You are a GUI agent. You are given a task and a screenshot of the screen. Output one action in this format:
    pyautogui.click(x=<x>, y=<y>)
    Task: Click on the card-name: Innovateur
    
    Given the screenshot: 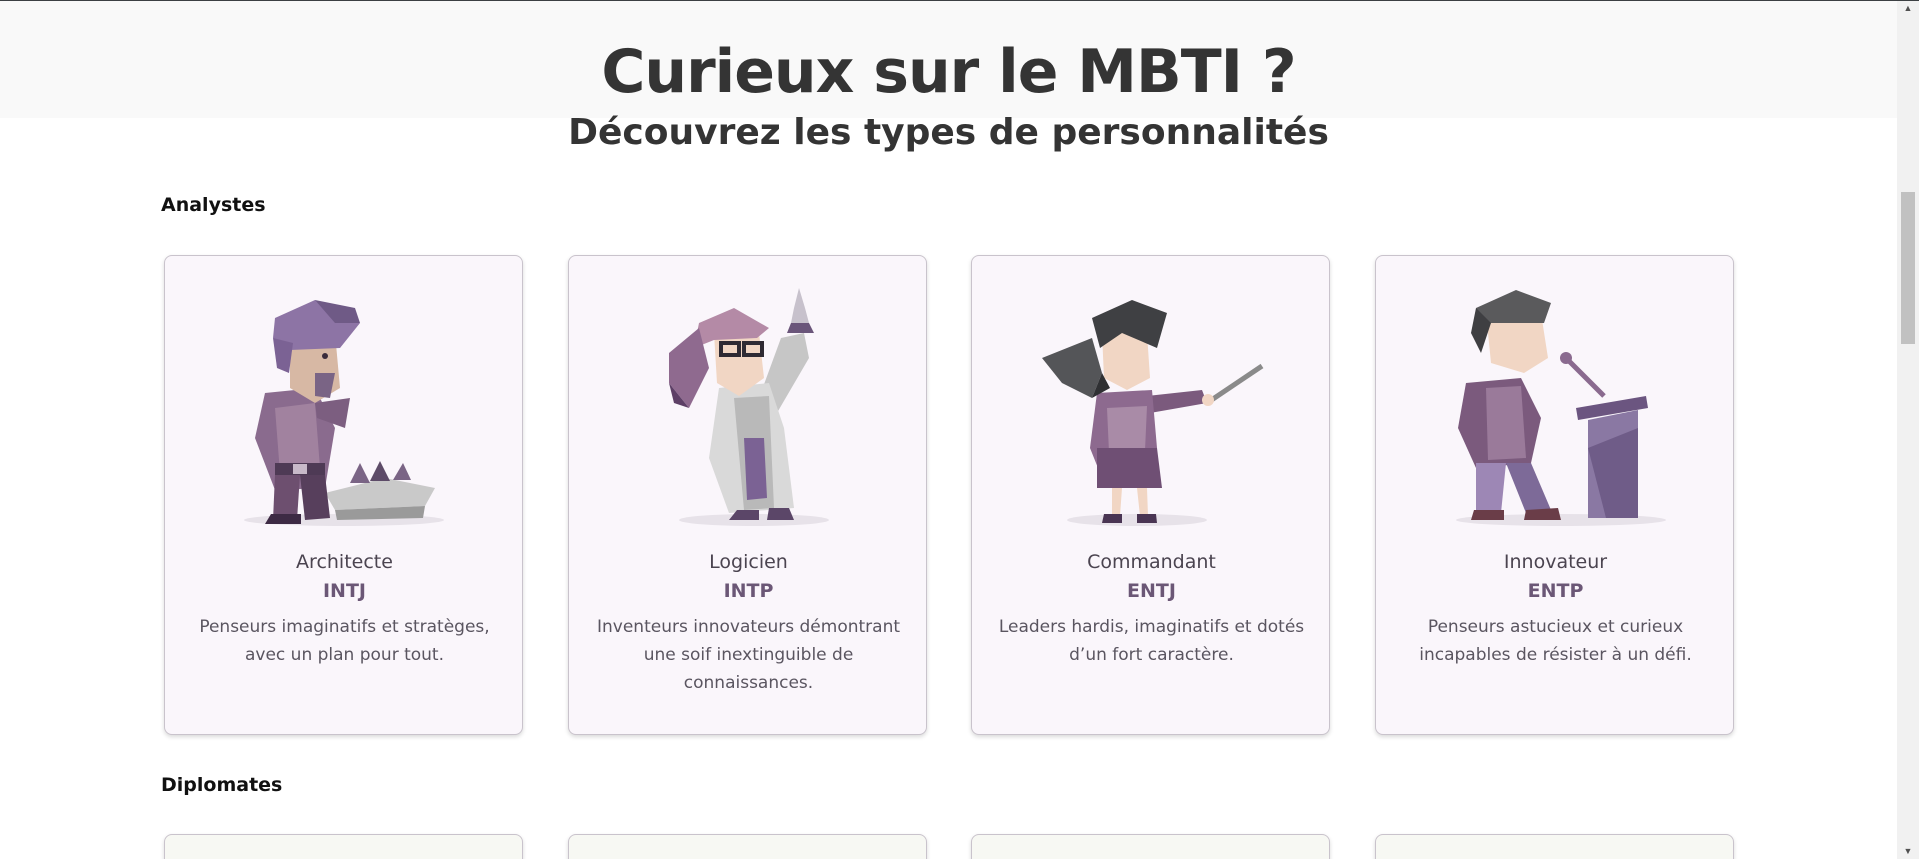 What is the action you would take?
    pyautogui.click(x=1555, y=562)
    